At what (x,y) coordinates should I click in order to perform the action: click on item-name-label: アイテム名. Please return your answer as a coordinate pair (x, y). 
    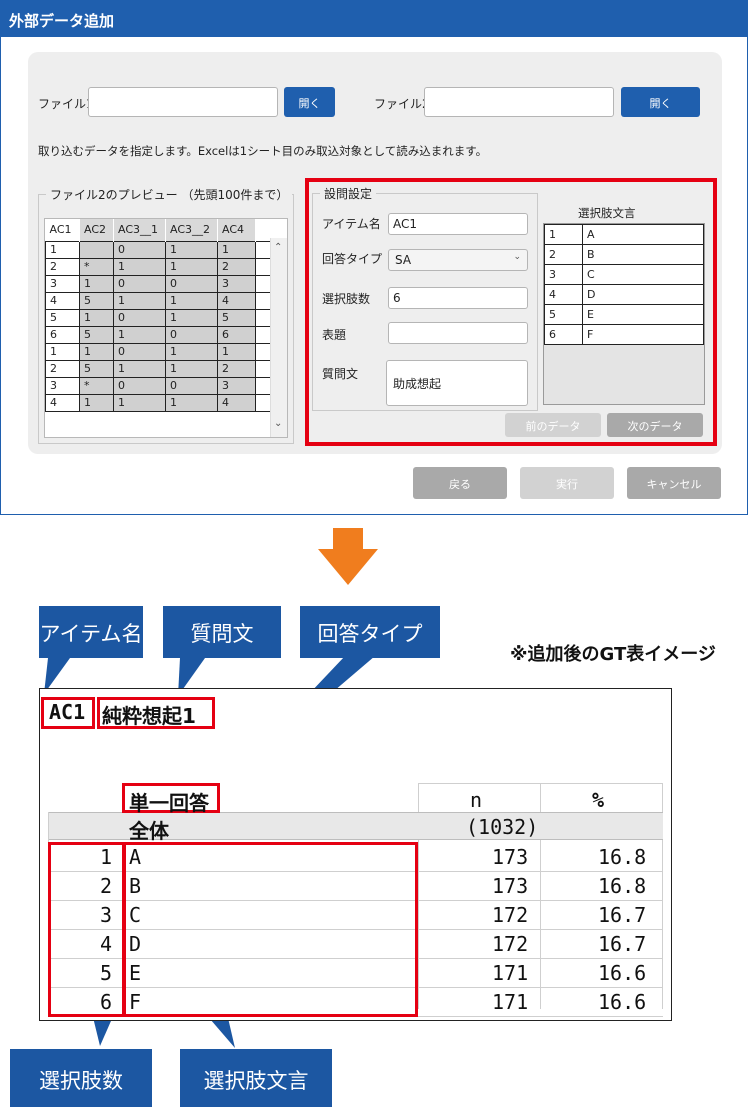
    Looking at the image, I should click on (351, 224).